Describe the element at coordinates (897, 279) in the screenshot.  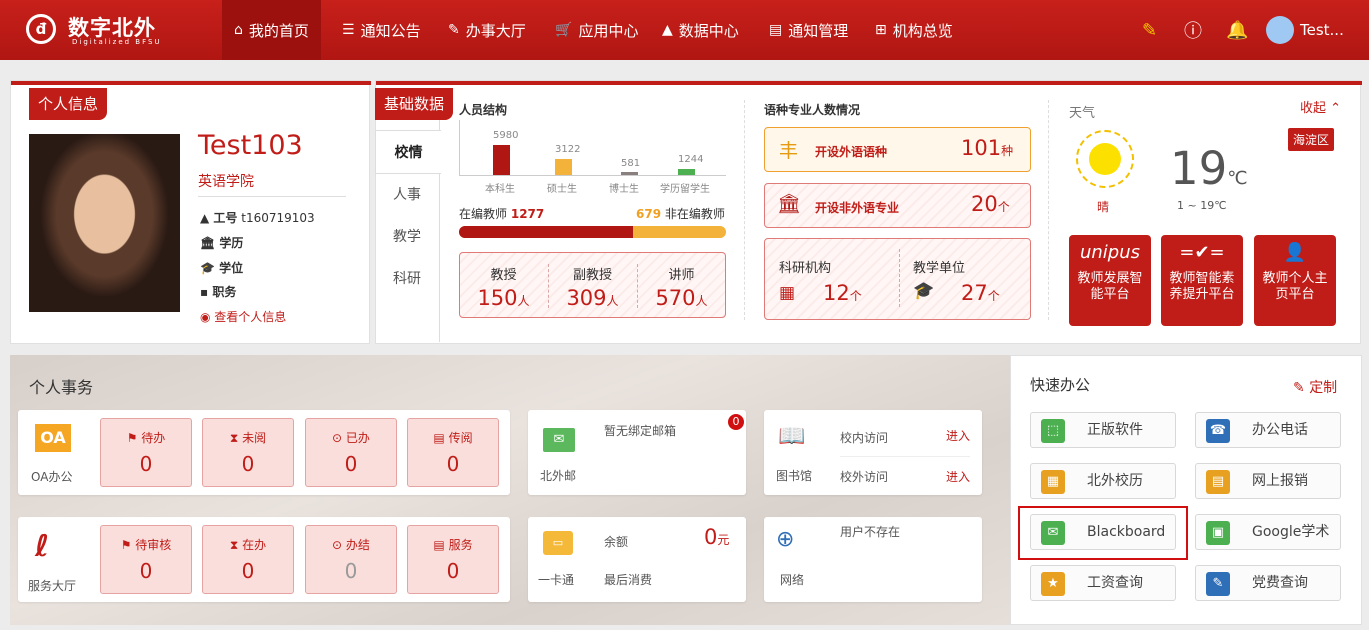
I see `research-box: 科研机构 ▦ 12个 教学单位 🎓 27个` at that location.